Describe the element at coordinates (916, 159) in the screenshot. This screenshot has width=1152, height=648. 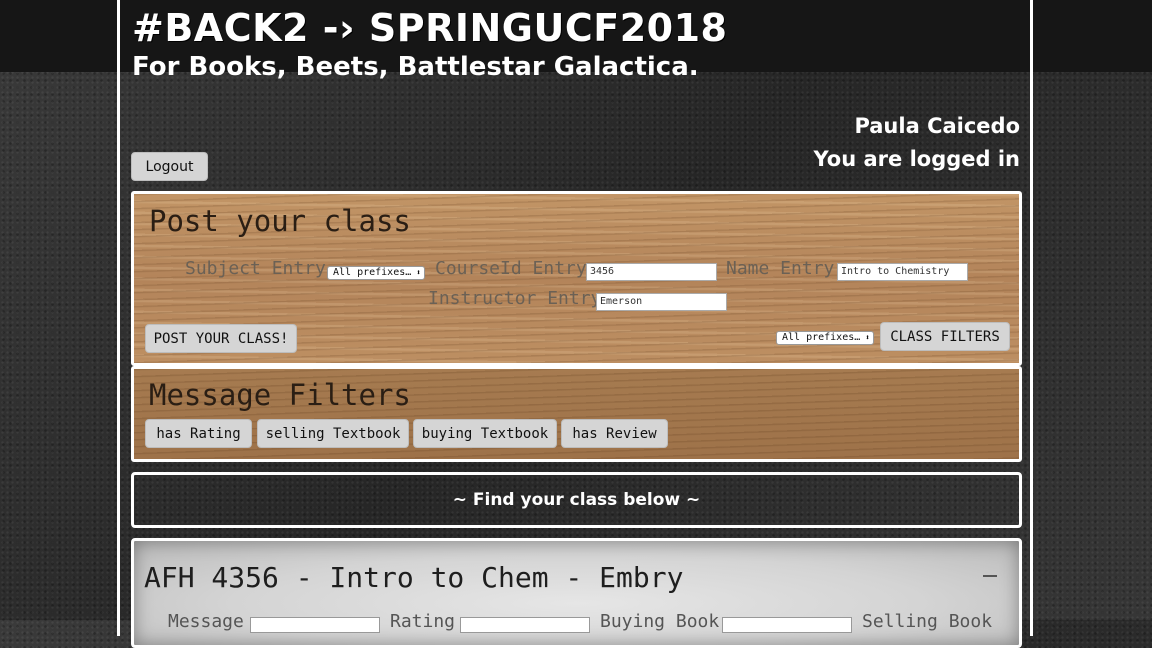
I see `login-status: You are logged in` at that location.